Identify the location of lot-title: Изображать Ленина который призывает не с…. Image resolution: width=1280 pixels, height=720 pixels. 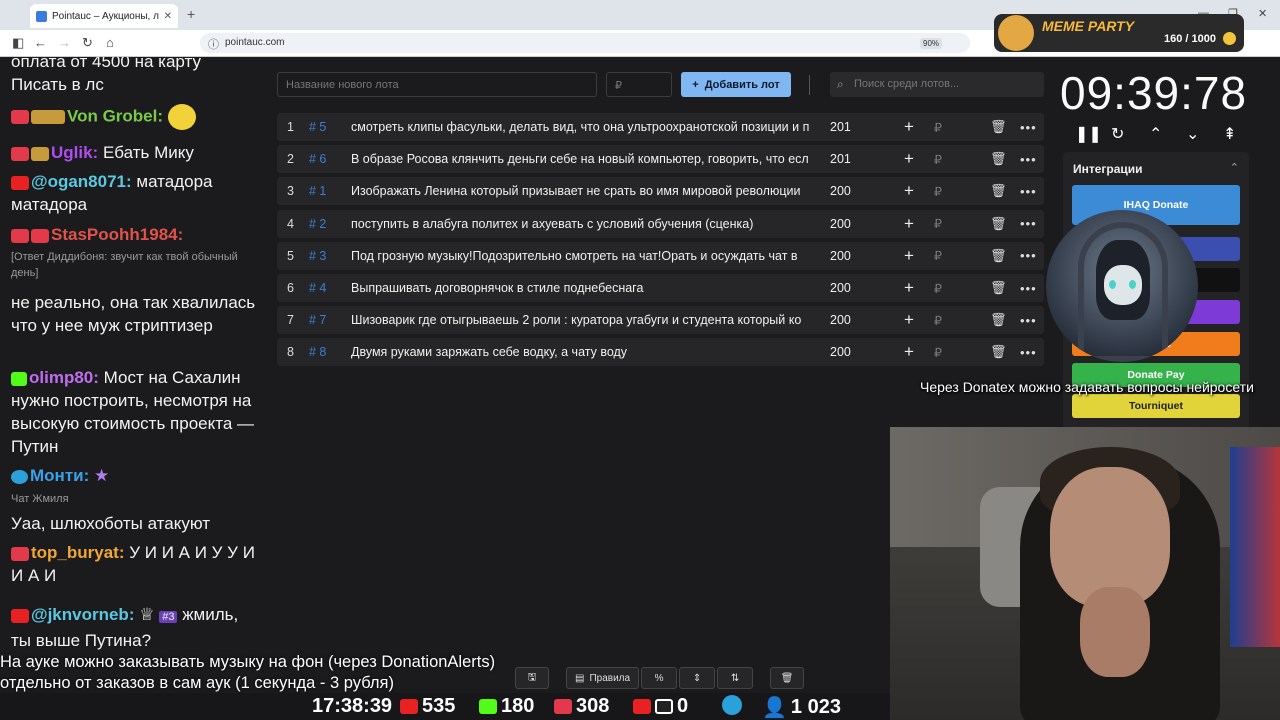
(582, 191).